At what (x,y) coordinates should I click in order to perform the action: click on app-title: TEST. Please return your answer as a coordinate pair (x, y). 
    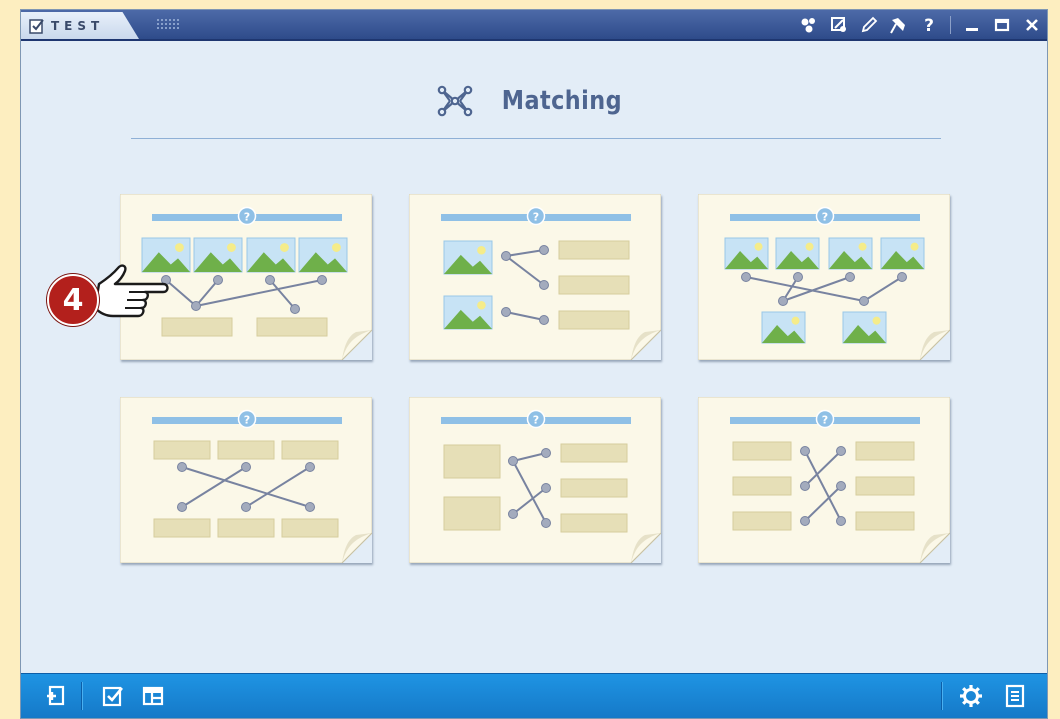
    Looking at the image, I should click on (78, 25).